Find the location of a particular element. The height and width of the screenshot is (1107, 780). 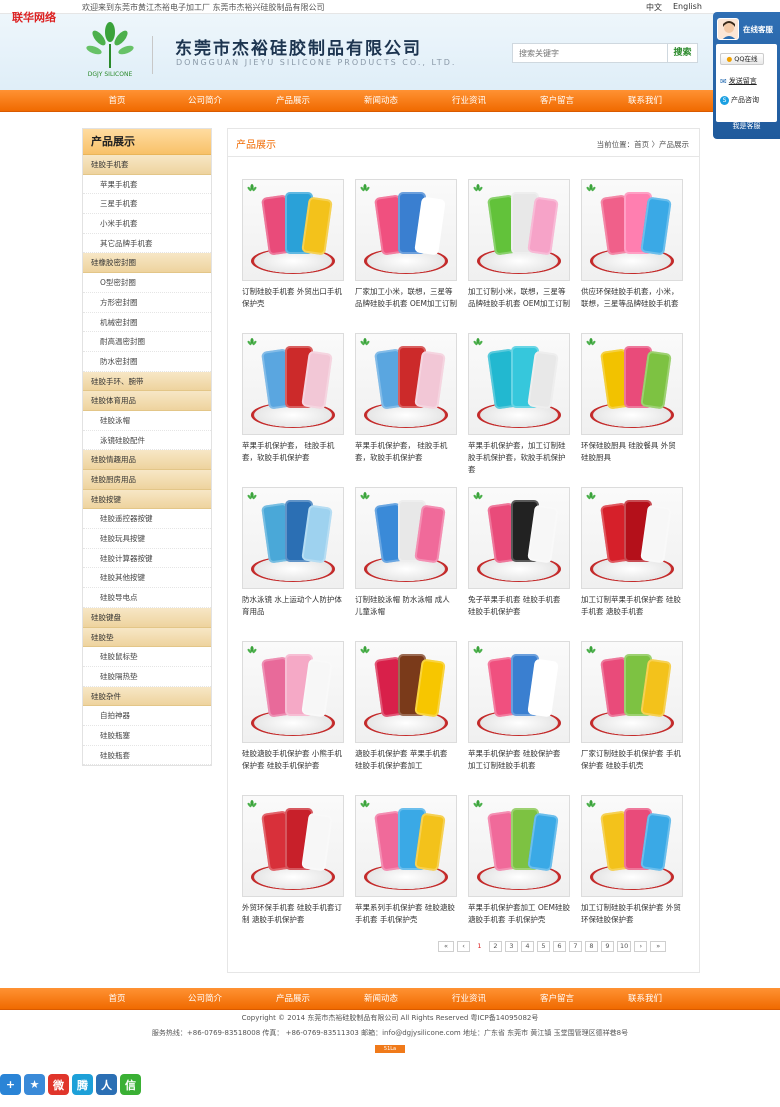

search-button: 搜索 is located at coordinates (683, 53).